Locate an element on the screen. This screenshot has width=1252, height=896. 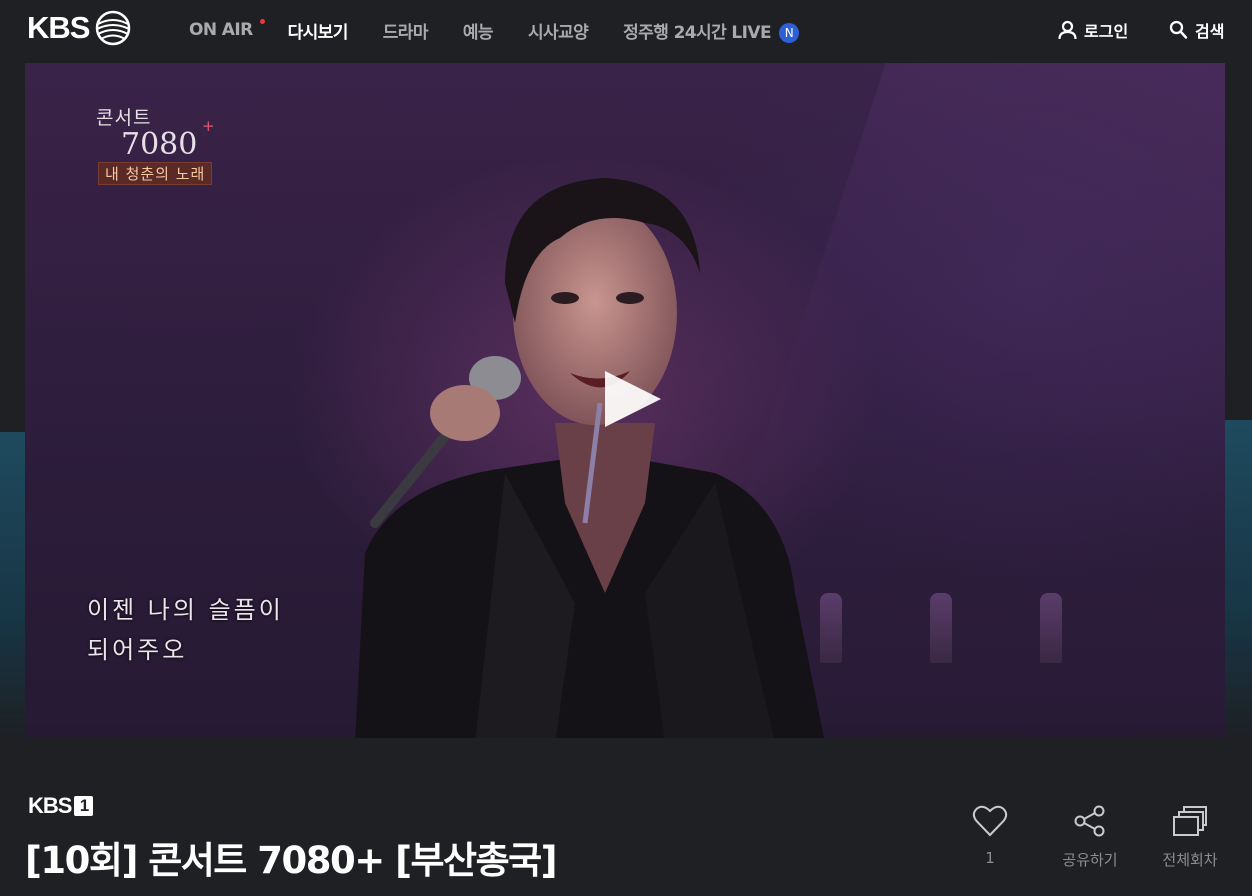
user-icon is located at coordinates (1067, 30).